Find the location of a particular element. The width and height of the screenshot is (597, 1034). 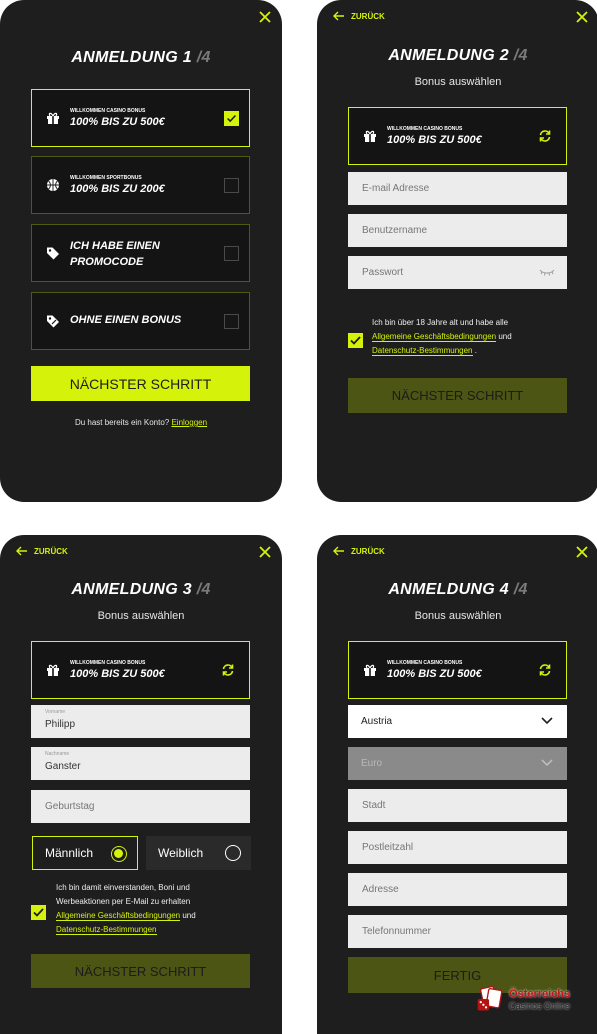

page-title: ANMELDUNG 1 /4 is located at coordinates (141, 57).